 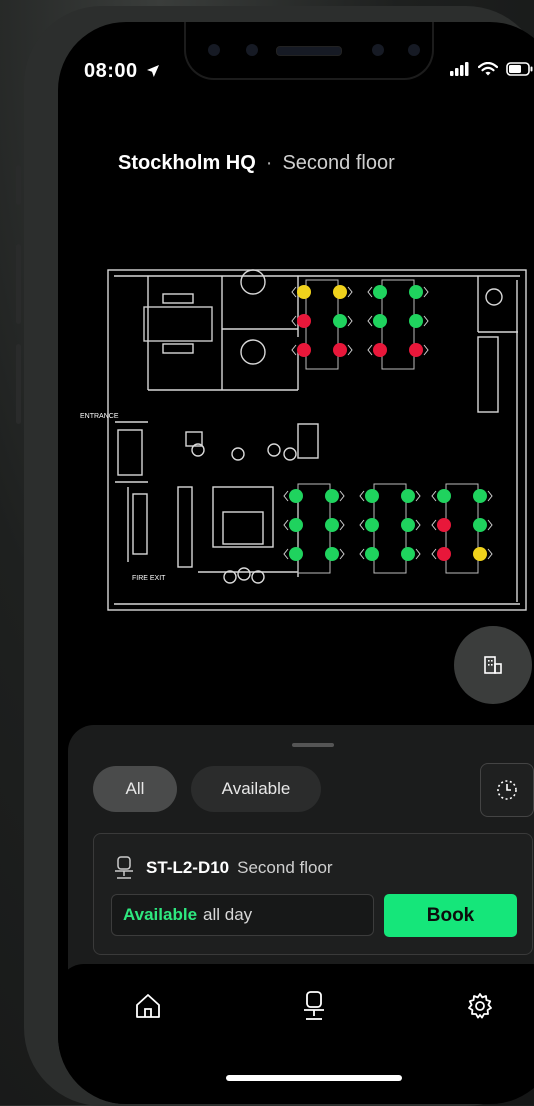 I want to click on gear-icon, so click(x=480, y=1006).